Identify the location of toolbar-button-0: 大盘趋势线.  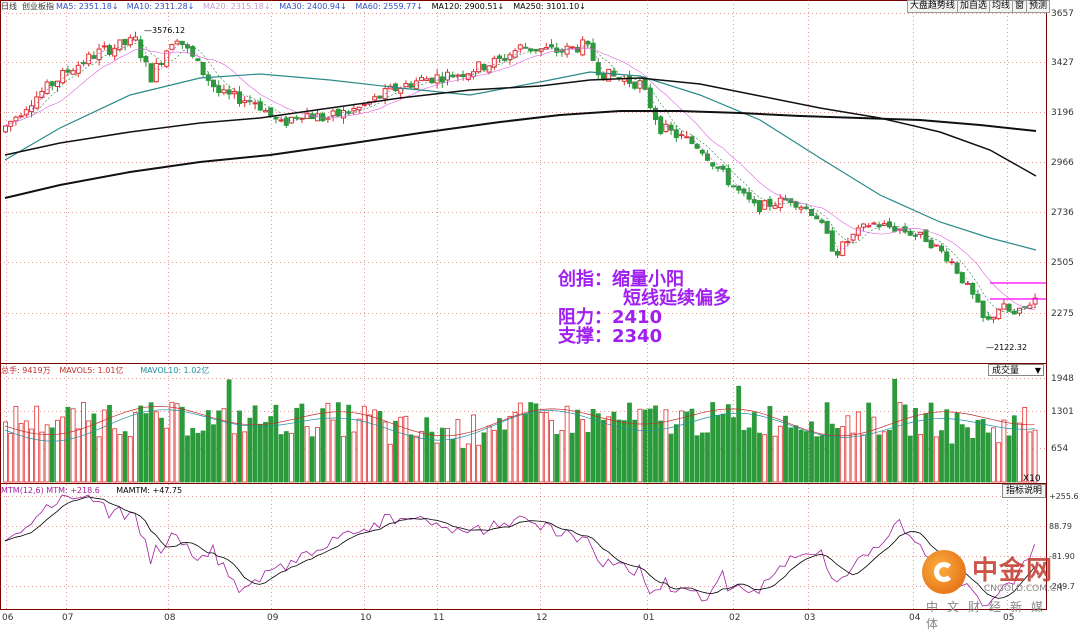
(932, 6).